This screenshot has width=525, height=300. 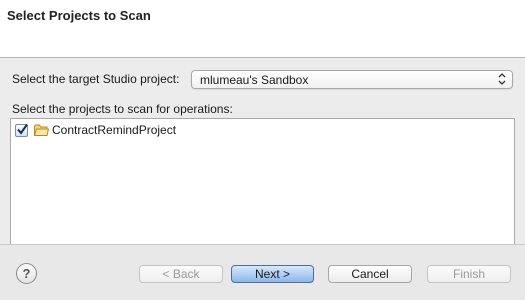 I want to click on finish-button: Finish, so click(x=469, y=274).